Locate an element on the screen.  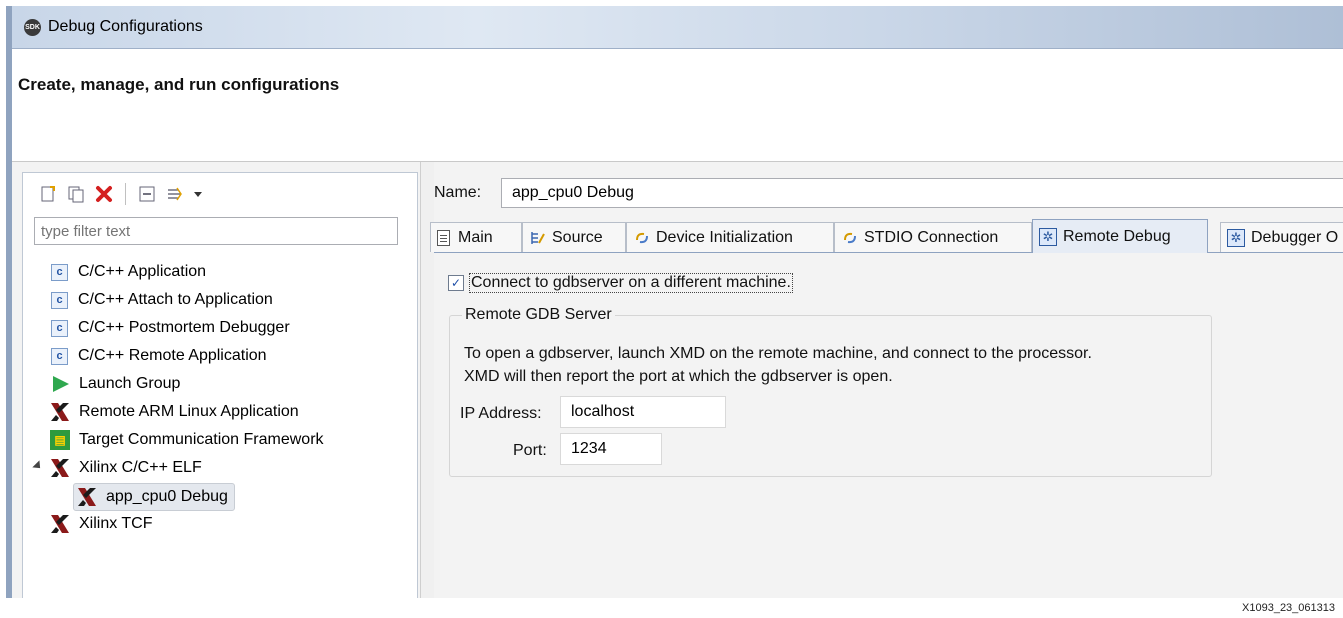
tree-item-label: Xilinx TCF is located at coordinates (116, 523).